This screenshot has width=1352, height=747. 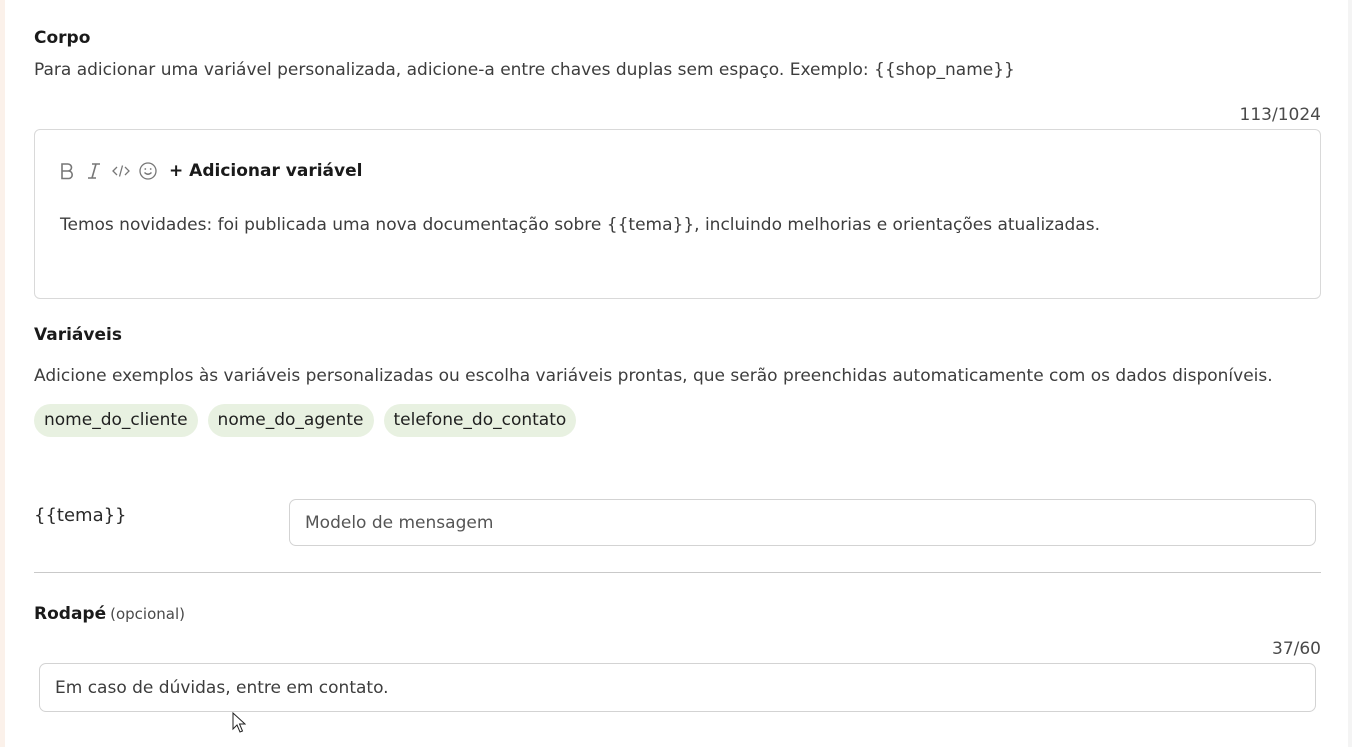 What do you see at coordinates (62, 38) in the screenshot?
I see `body-section-title: Corpo` at bounding box center [62, 38].